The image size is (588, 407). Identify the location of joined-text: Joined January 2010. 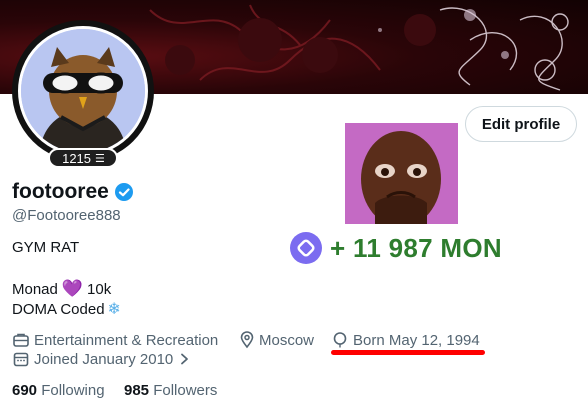
(104, 359).